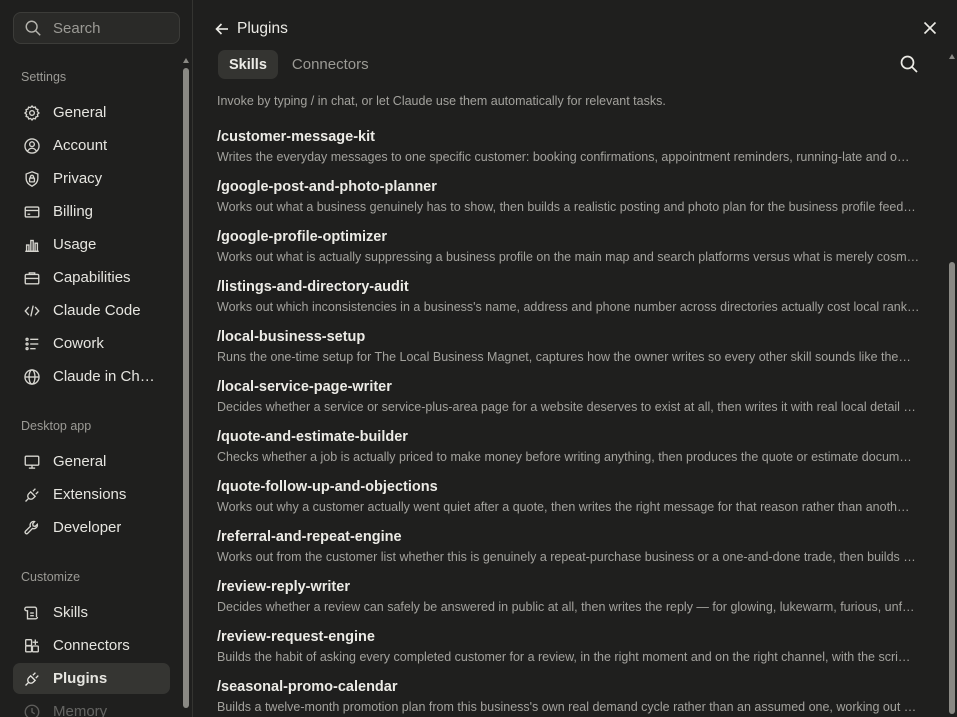  What do you see at coordinates (952, 56) in the screenshot?
I see `main-scroll-up-arrow` at bounding box center [952, 56].